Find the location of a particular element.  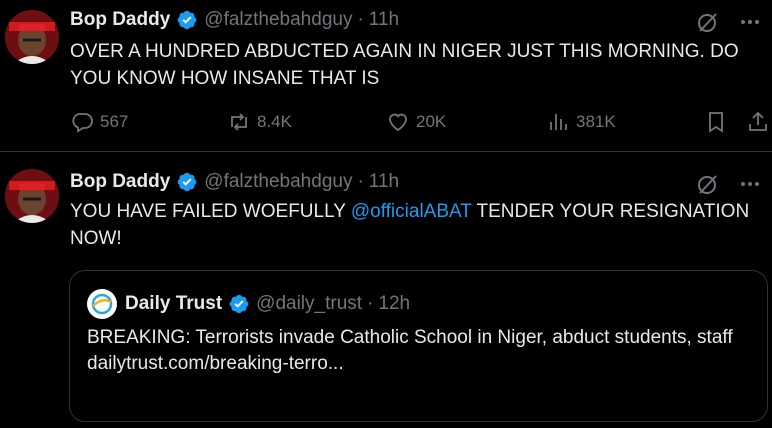

quoted-tweet-header: Daily Trust @daily_trust · 12h is located at coordinates (248, 304).